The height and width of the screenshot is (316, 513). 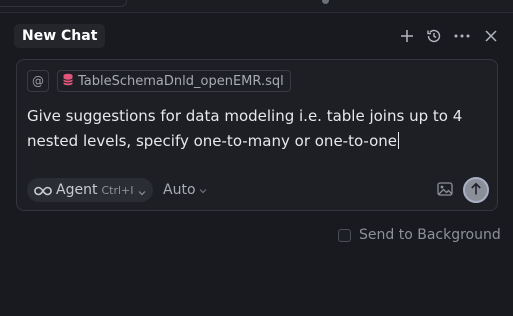 I want to click on close-icon, so click(x=491, y=36).